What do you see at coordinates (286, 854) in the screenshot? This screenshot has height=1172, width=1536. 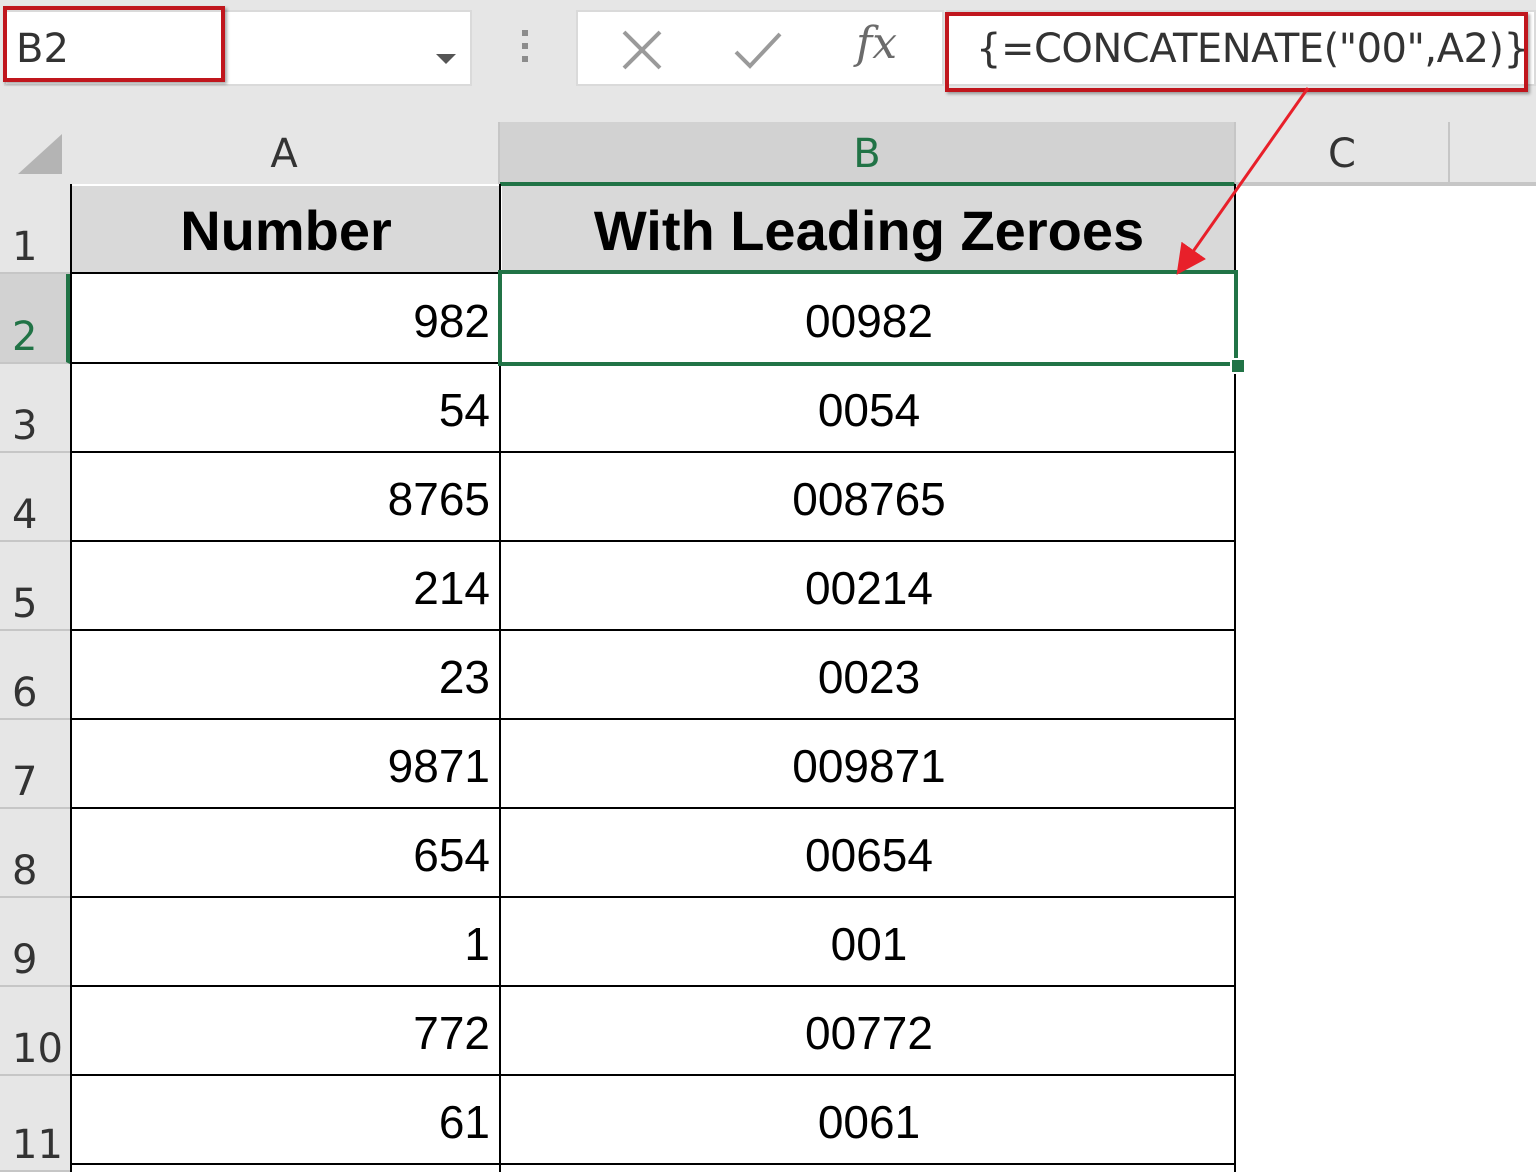 I see `cell-a8: 654` at bounding box center [286, 854].